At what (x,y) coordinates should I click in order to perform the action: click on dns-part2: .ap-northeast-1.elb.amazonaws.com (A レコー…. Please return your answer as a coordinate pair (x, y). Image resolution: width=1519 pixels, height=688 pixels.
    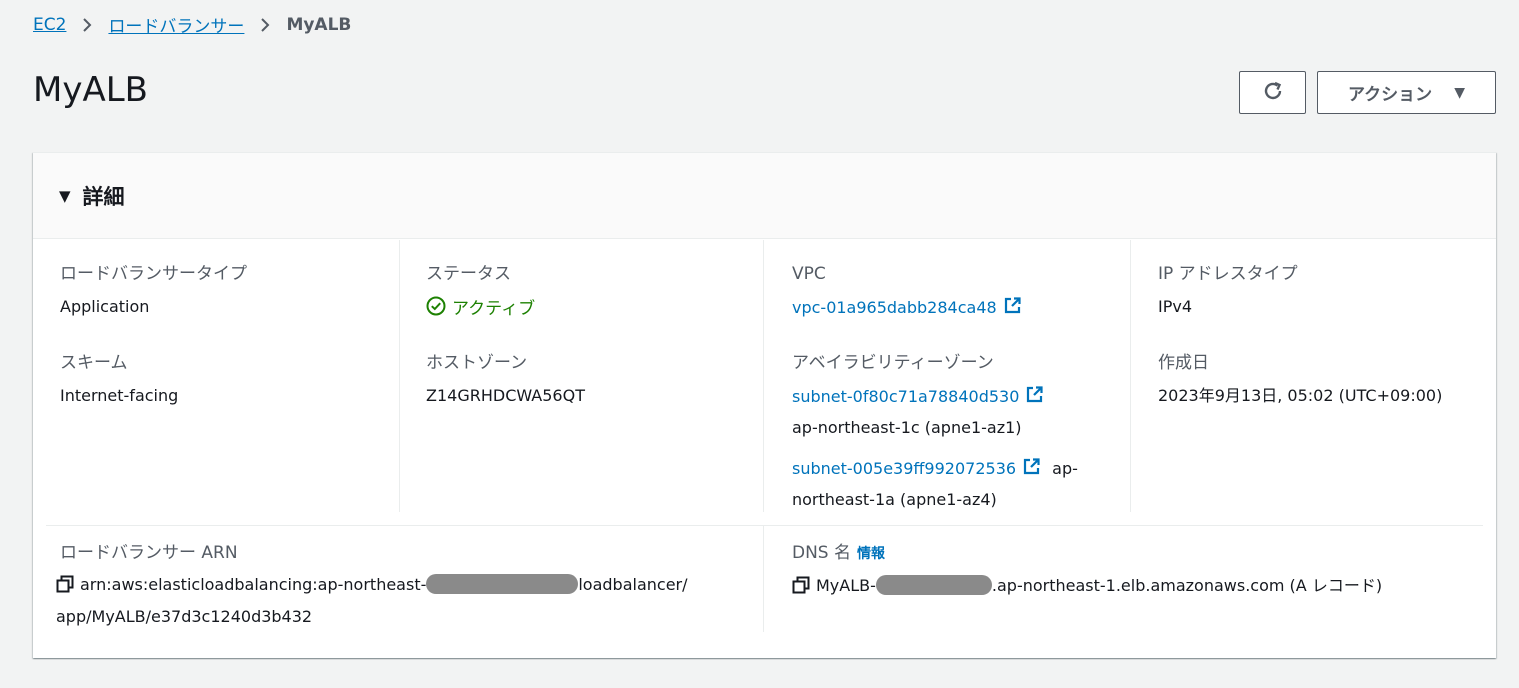
    Looking at the image, I should click on (1187, 585).